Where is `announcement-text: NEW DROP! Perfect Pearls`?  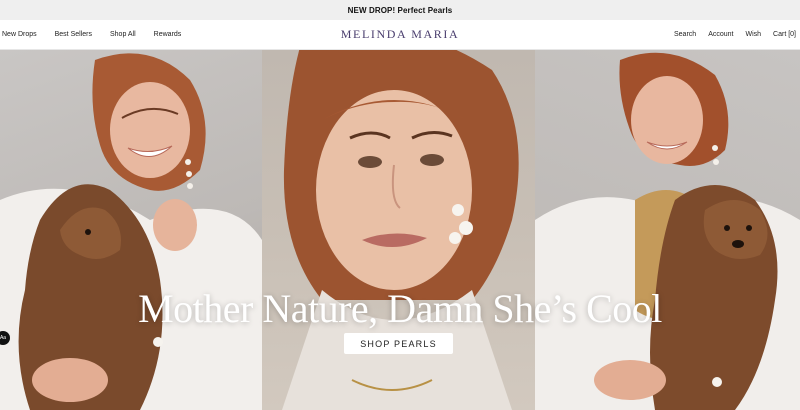 announcement-text: NEW DROP! Perfect Pearls is located at coordinates (400, 10).